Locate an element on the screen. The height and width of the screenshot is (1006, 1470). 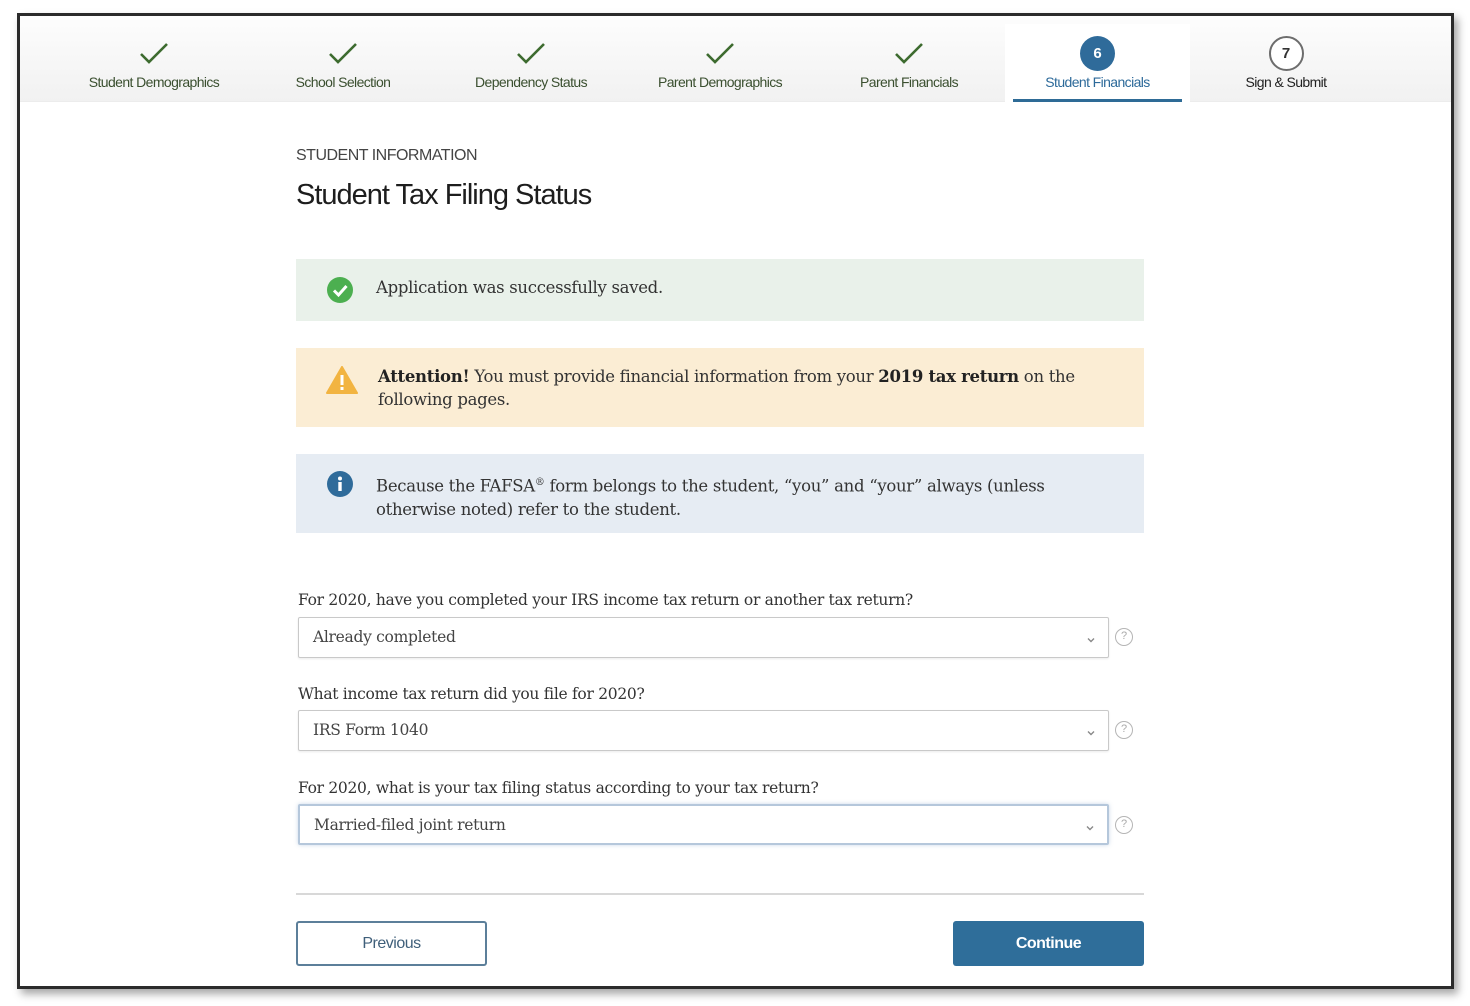
step-number: 7 is located at coordinates (1286, 53).